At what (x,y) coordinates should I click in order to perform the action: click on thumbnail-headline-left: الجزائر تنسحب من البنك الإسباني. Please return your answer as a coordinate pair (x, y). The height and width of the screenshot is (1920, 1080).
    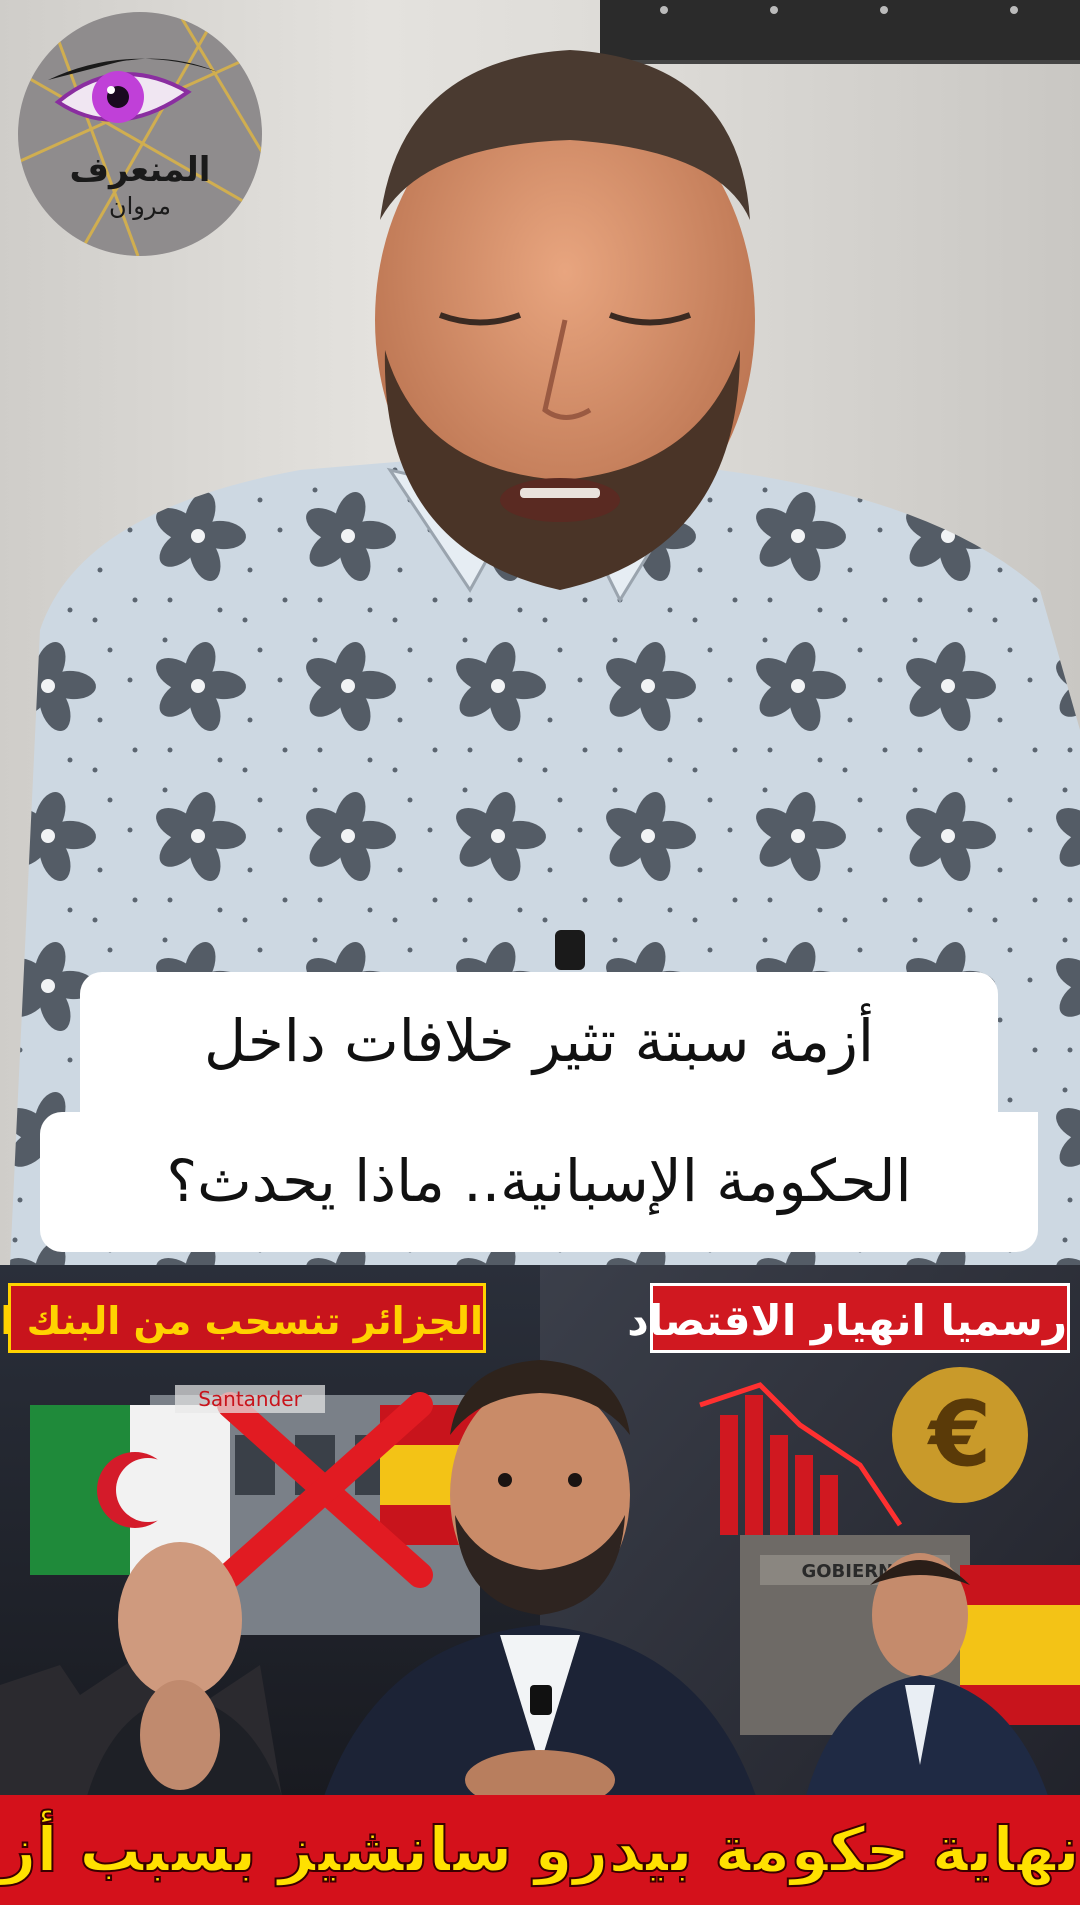
    Looking at the image, I should click on (243, 1318).